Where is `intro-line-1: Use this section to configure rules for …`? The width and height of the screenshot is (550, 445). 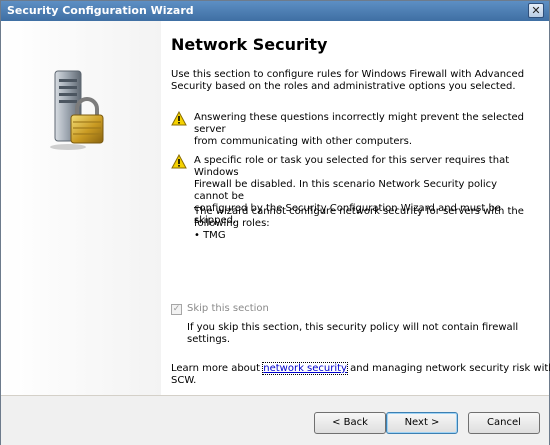
intro-line-1: Use this section to configure rules for … is located at coordinates (348, 74).